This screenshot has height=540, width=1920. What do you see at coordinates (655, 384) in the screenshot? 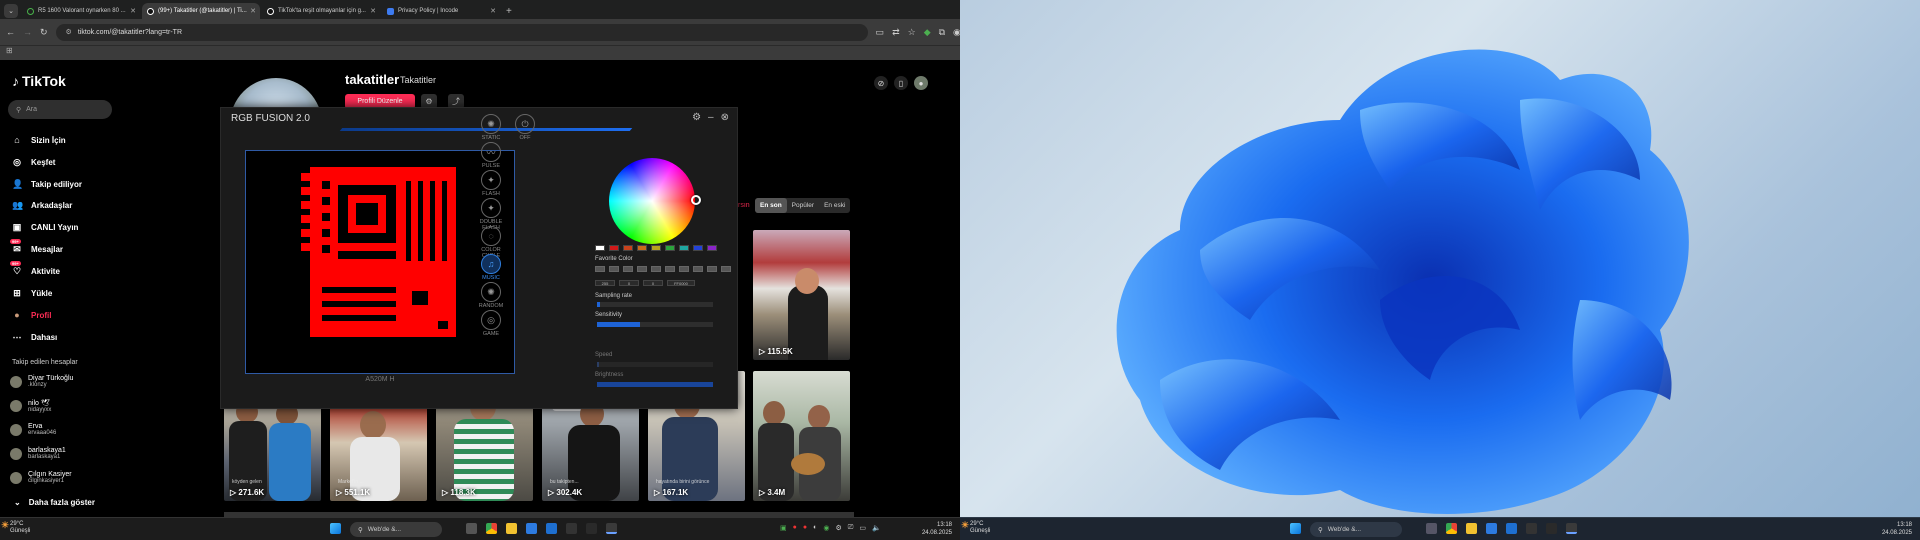
I see `brightness-slider` at bounding box center [655, 384].